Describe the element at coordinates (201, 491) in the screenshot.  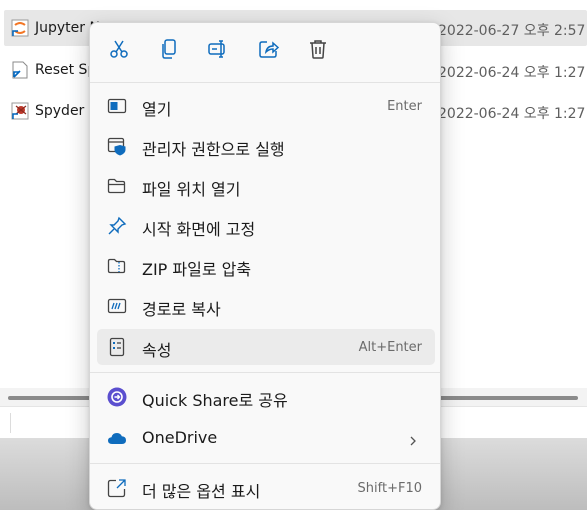
I see `menu-item-label: 더 많은 옵션 표시` at that location.